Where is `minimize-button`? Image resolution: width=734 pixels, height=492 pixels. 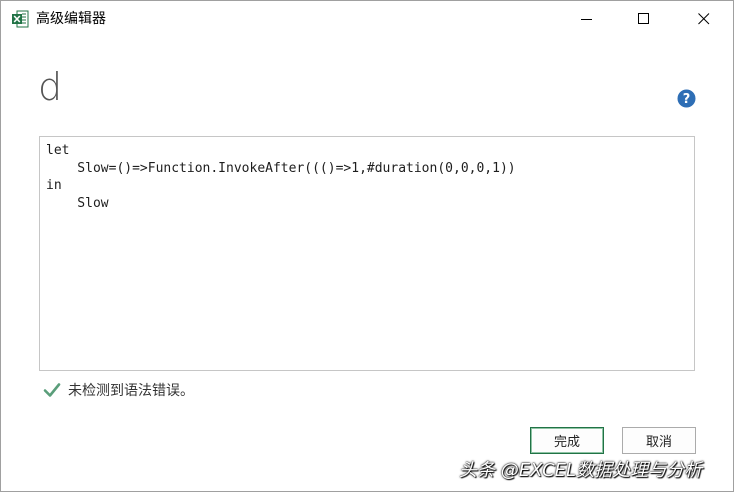 minimize-button is located at coordinates (587, 19).